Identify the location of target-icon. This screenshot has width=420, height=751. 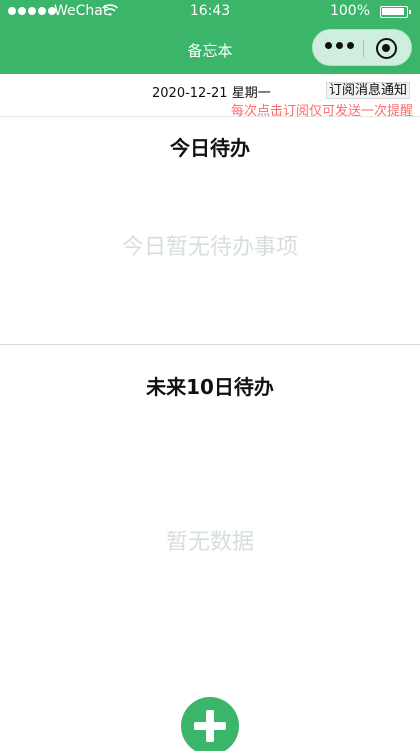
(386, 48).